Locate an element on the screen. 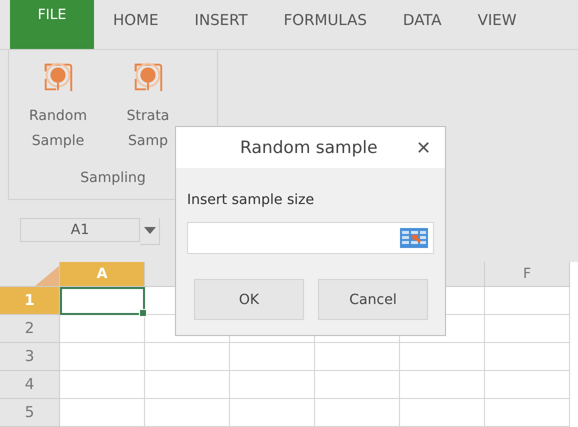 Image resolution: width=578 pixels, height=427 pixels. name-box: A1 is located at coordinates (80, 230).